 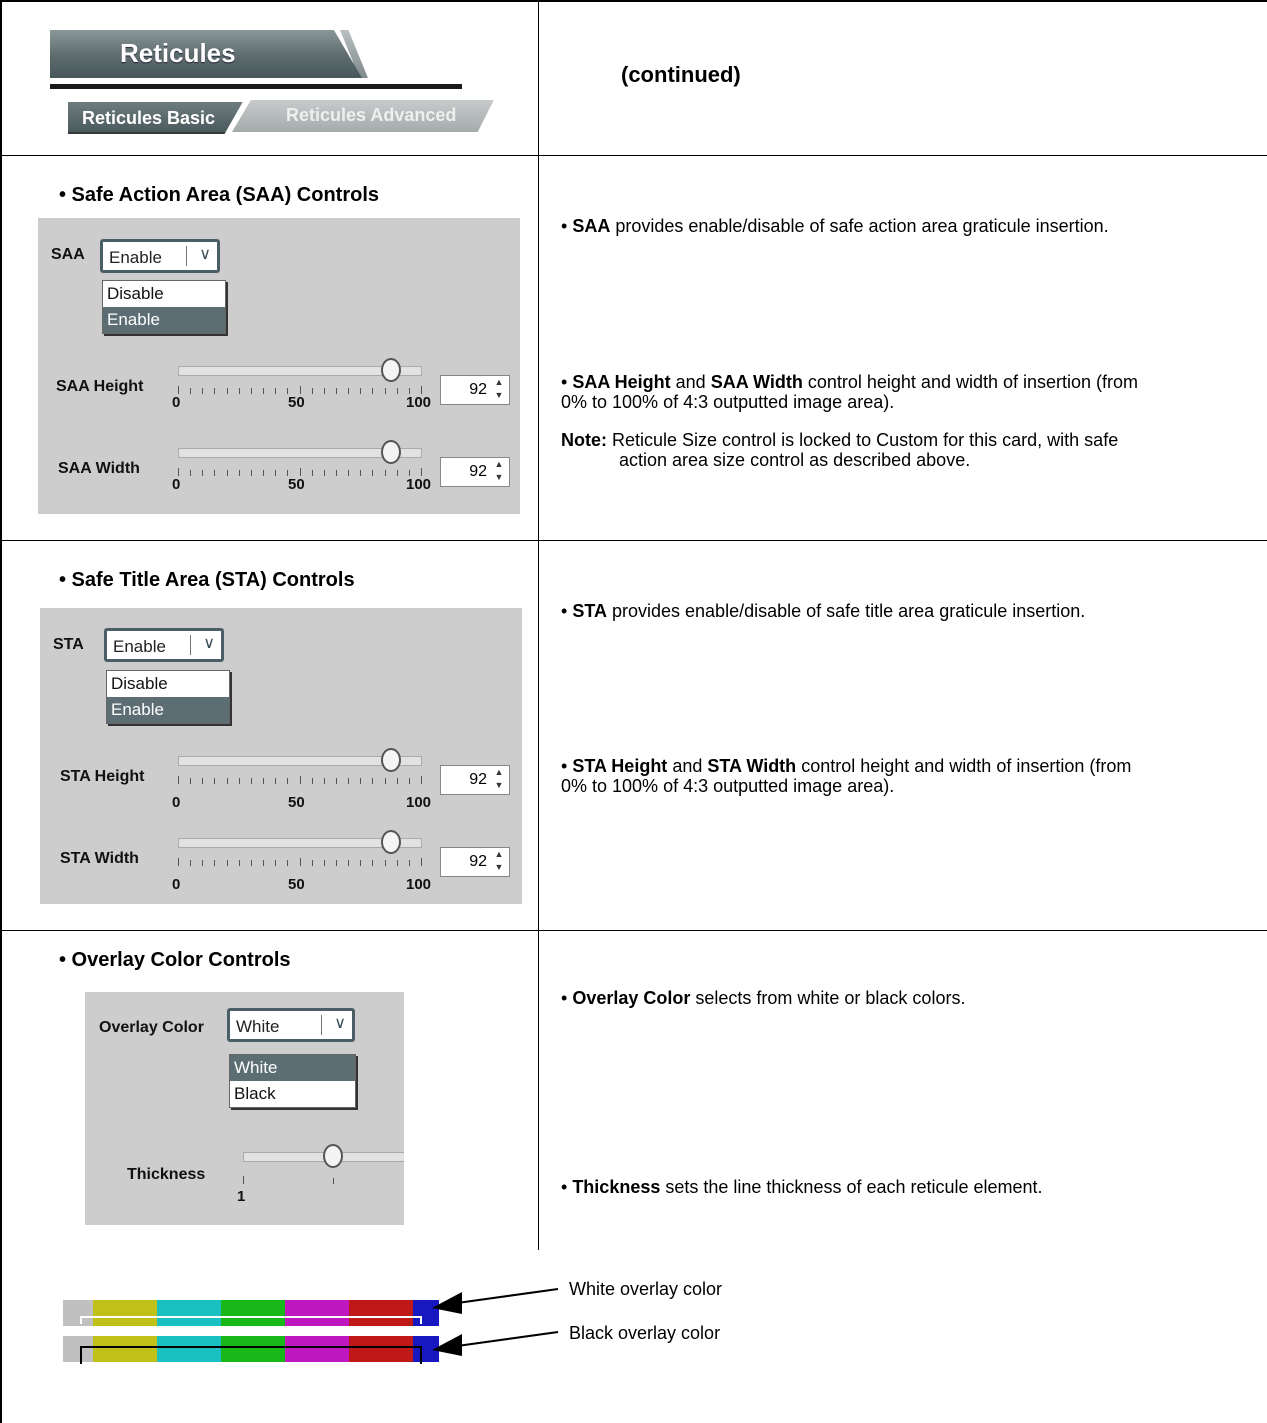 What do you see at coordinates (292, 1094) in the screenshot?
I see `overlay-option-black: Black` at bounding box center [292, 1094].